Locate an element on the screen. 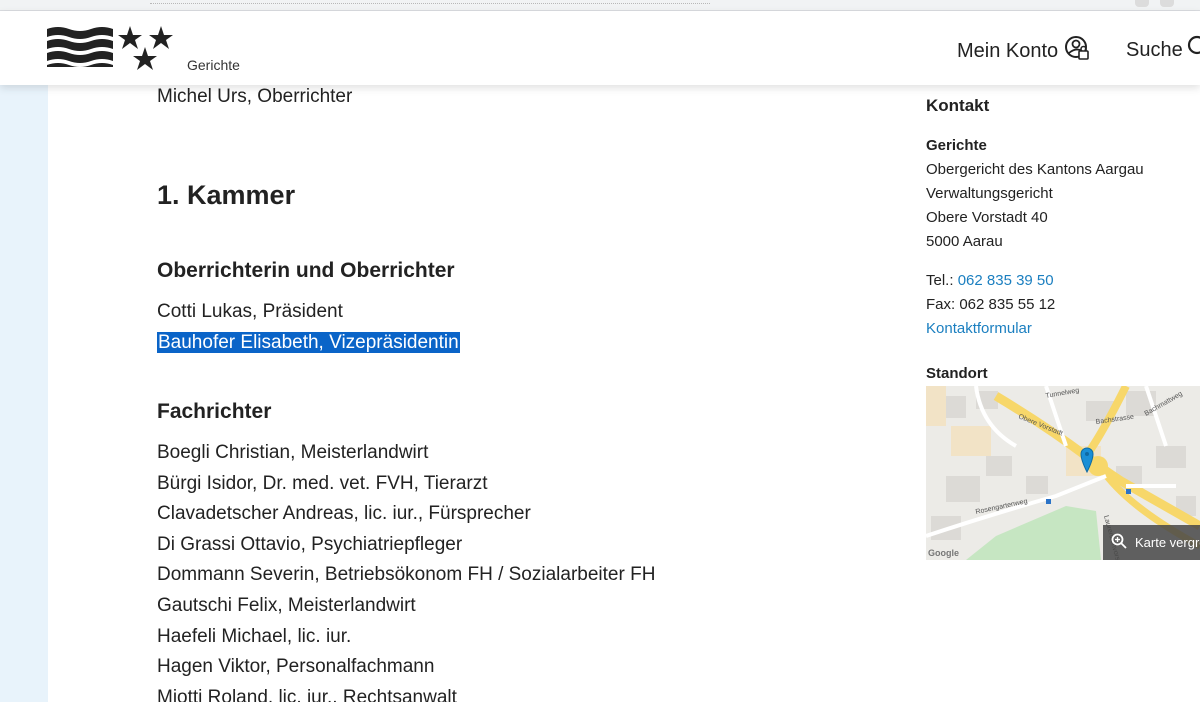 Image resolution: width=1200 pixels, height=702 pixels. address-line: Obere Vorstadt 40 is located at coordinates (987, 217).